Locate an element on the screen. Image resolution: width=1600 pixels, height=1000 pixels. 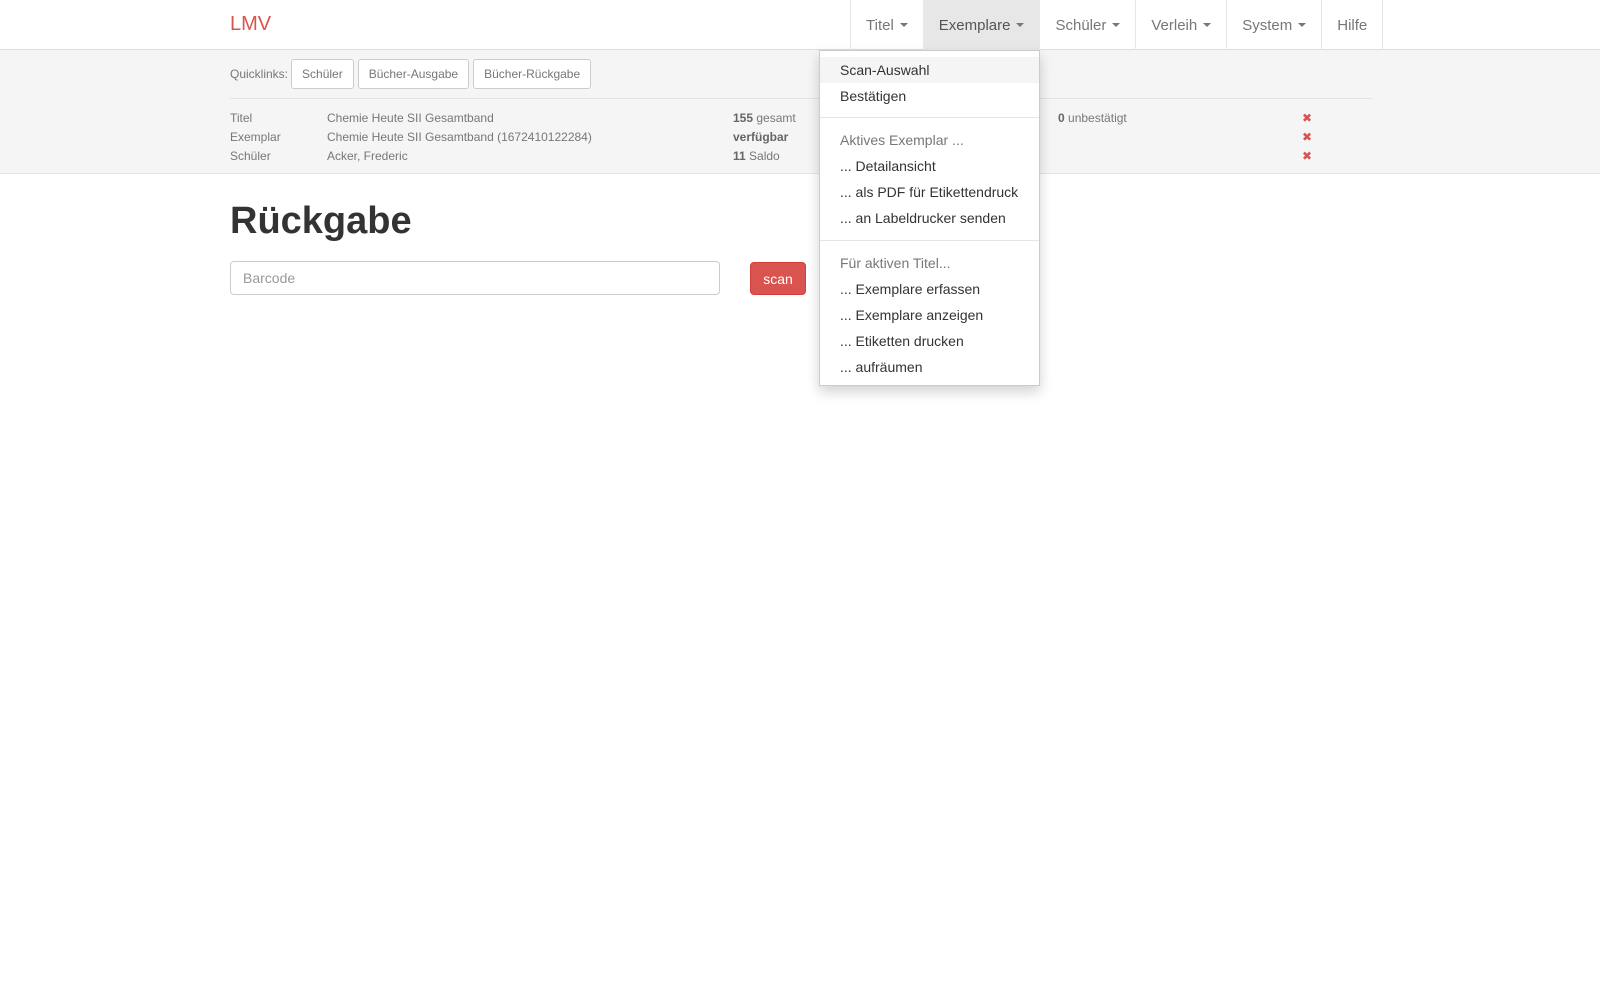
nav-item-exemplare: Exemplare is located at coordinates (982, 25).